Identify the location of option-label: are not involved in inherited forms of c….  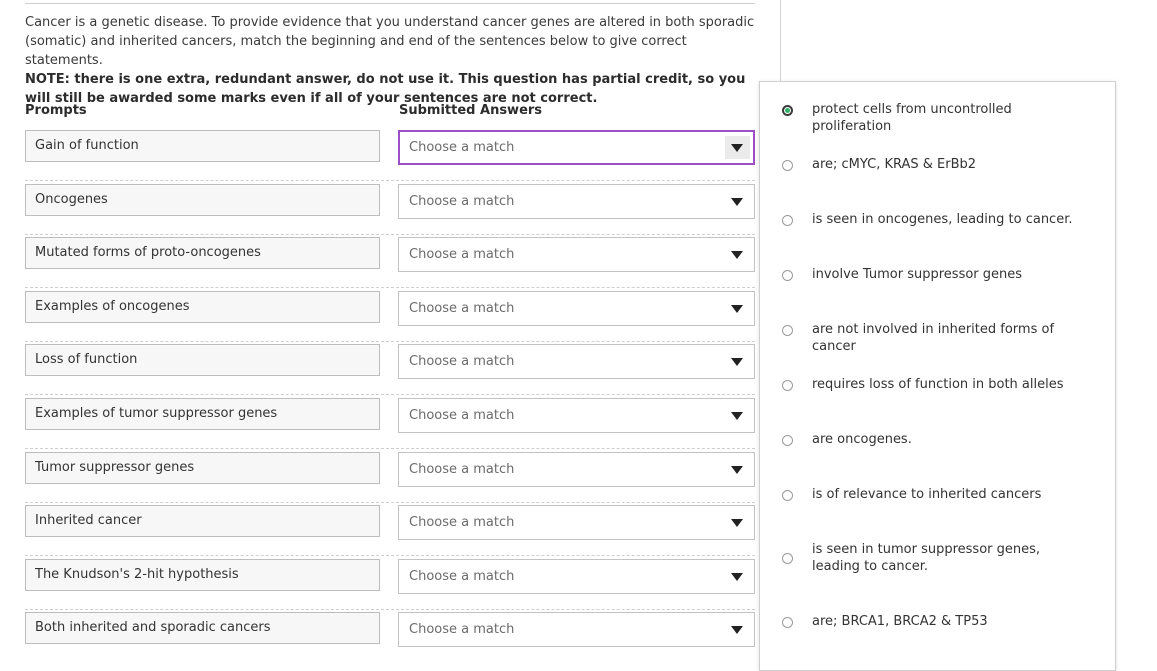
(933, 338).